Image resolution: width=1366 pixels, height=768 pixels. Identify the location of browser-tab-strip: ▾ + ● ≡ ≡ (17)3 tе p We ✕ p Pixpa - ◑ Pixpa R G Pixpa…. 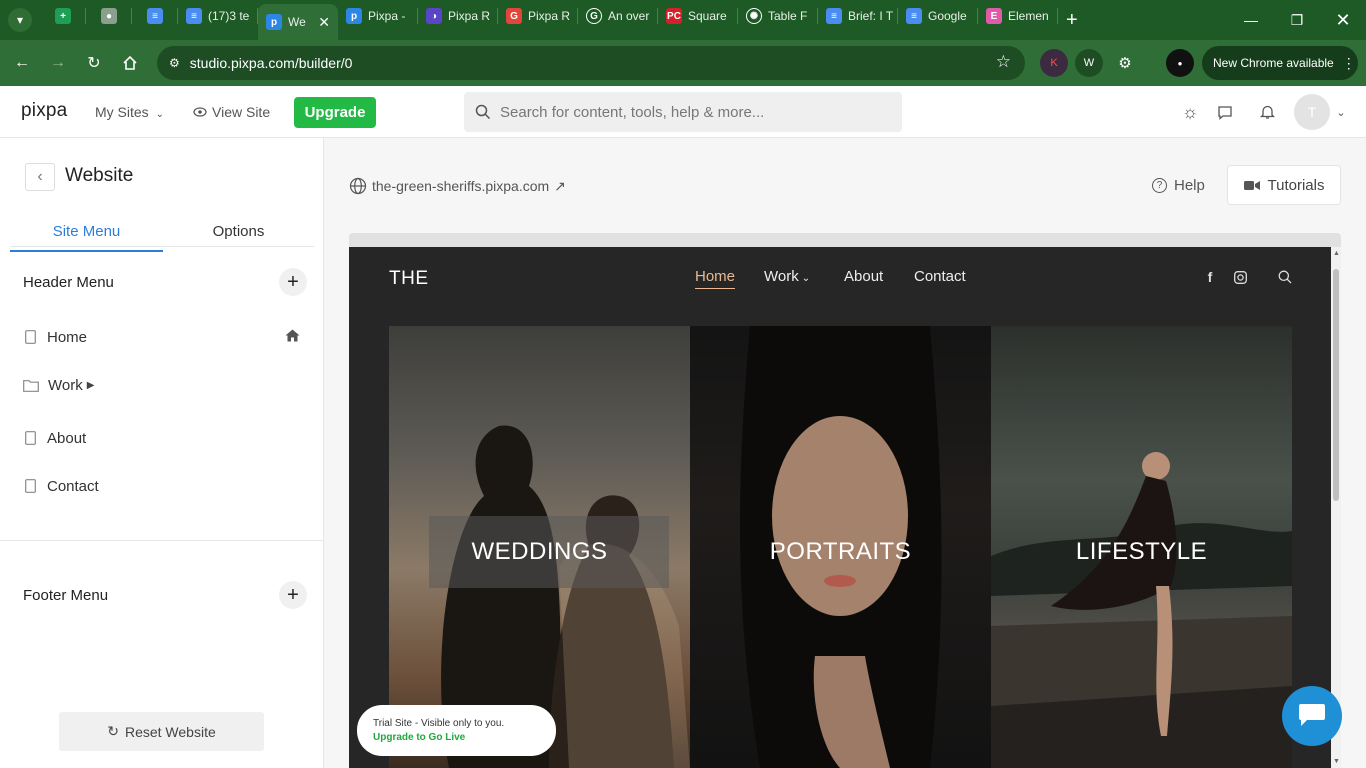
(683, 20).